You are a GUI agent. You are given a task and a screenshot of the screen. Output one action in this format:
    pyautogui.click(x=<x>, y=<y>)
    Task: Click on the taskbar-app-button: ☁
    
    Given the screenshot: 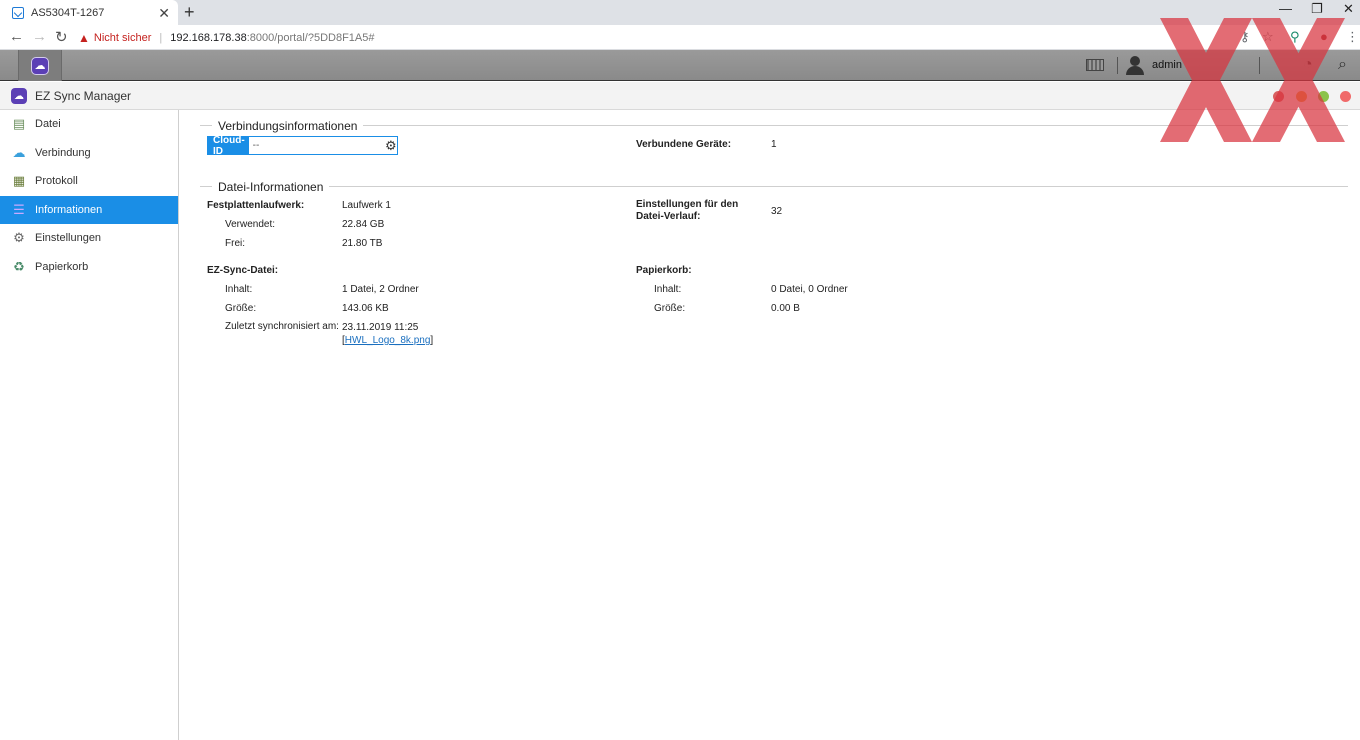 What is the action you would take?
    pyautogui.click(x=40, y=65)
    